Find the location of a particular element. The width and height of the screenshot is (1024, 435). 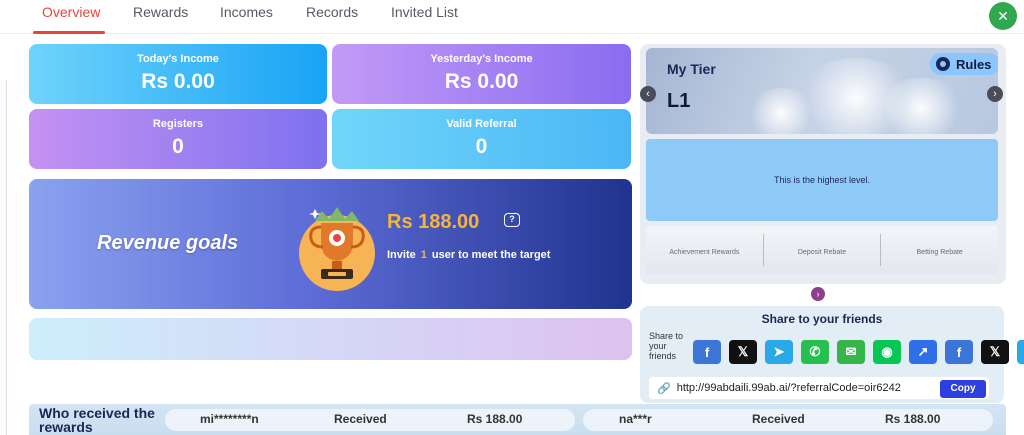

help-icon: ? is located at coordinates (512, 220).